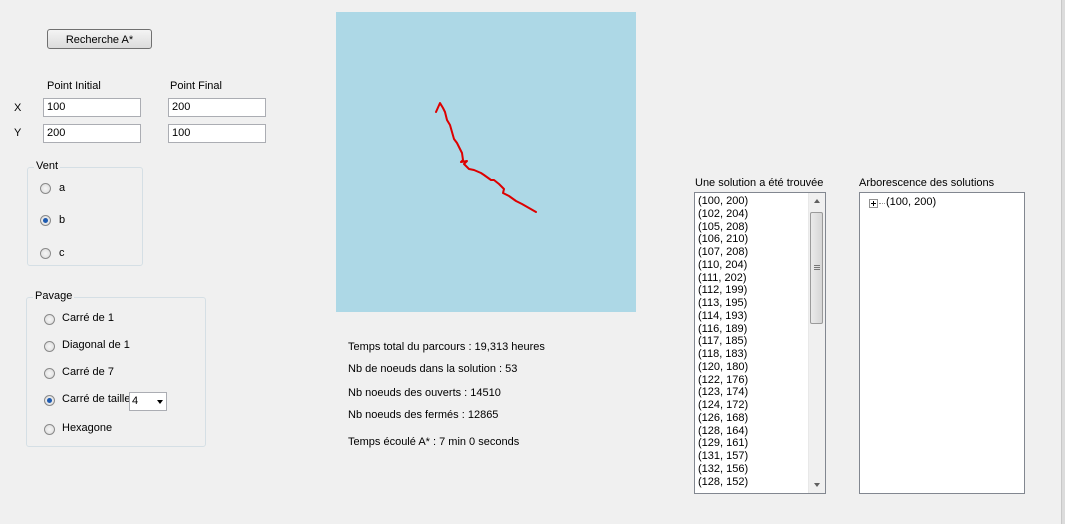 This screenshot has width=1065, height=524. What do you see at coordinates (911, 202) in the screenshot?
I see `tree-root-node: (100, 200)` at bounding box center [911, 202].